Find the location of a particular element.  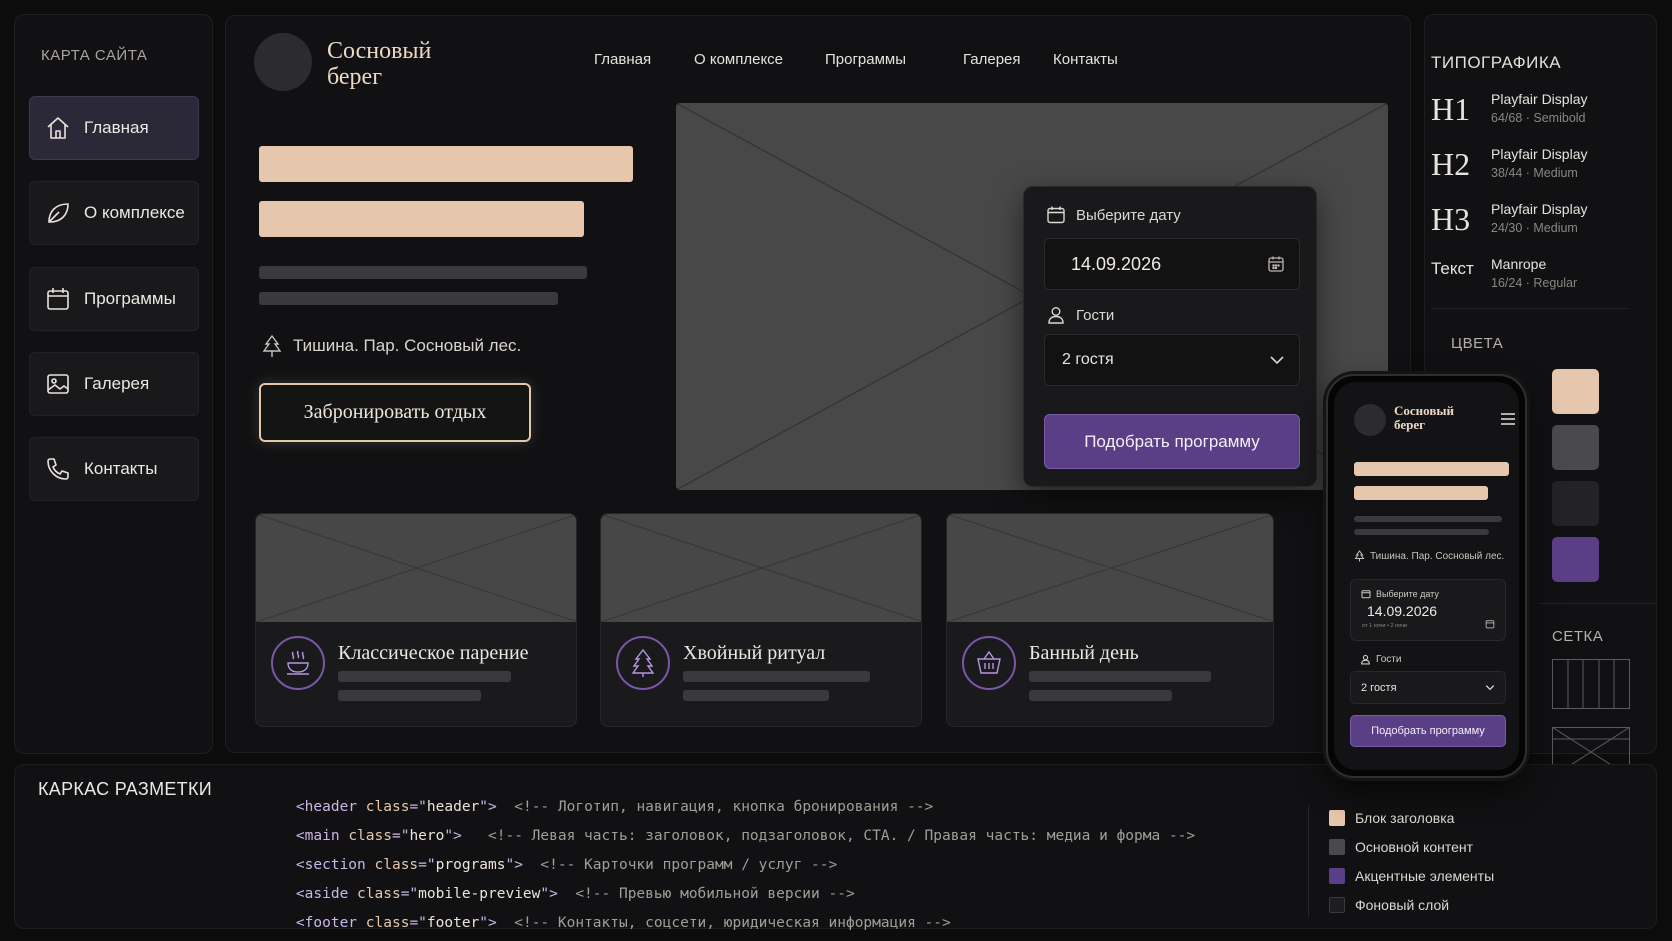

legend-item: Основной контент is located at coordinates (1401, 847).